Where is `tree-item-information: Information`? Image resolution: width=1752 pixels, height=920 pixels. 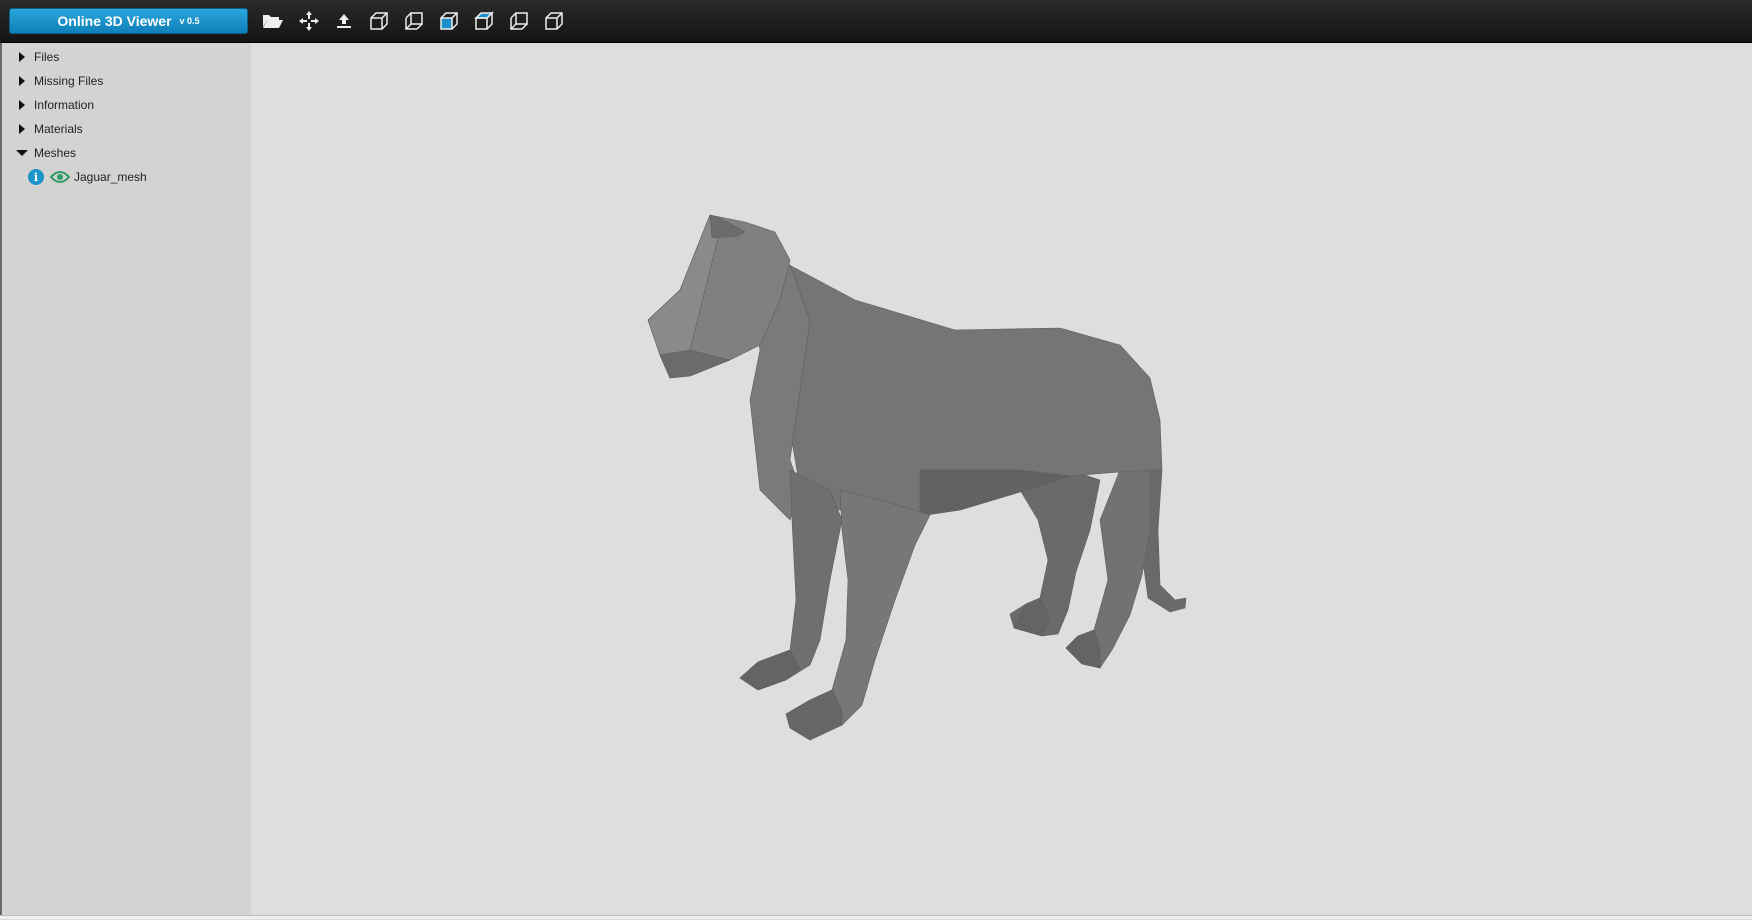
tree-item-information: Information is located at coordinates (54, 105).